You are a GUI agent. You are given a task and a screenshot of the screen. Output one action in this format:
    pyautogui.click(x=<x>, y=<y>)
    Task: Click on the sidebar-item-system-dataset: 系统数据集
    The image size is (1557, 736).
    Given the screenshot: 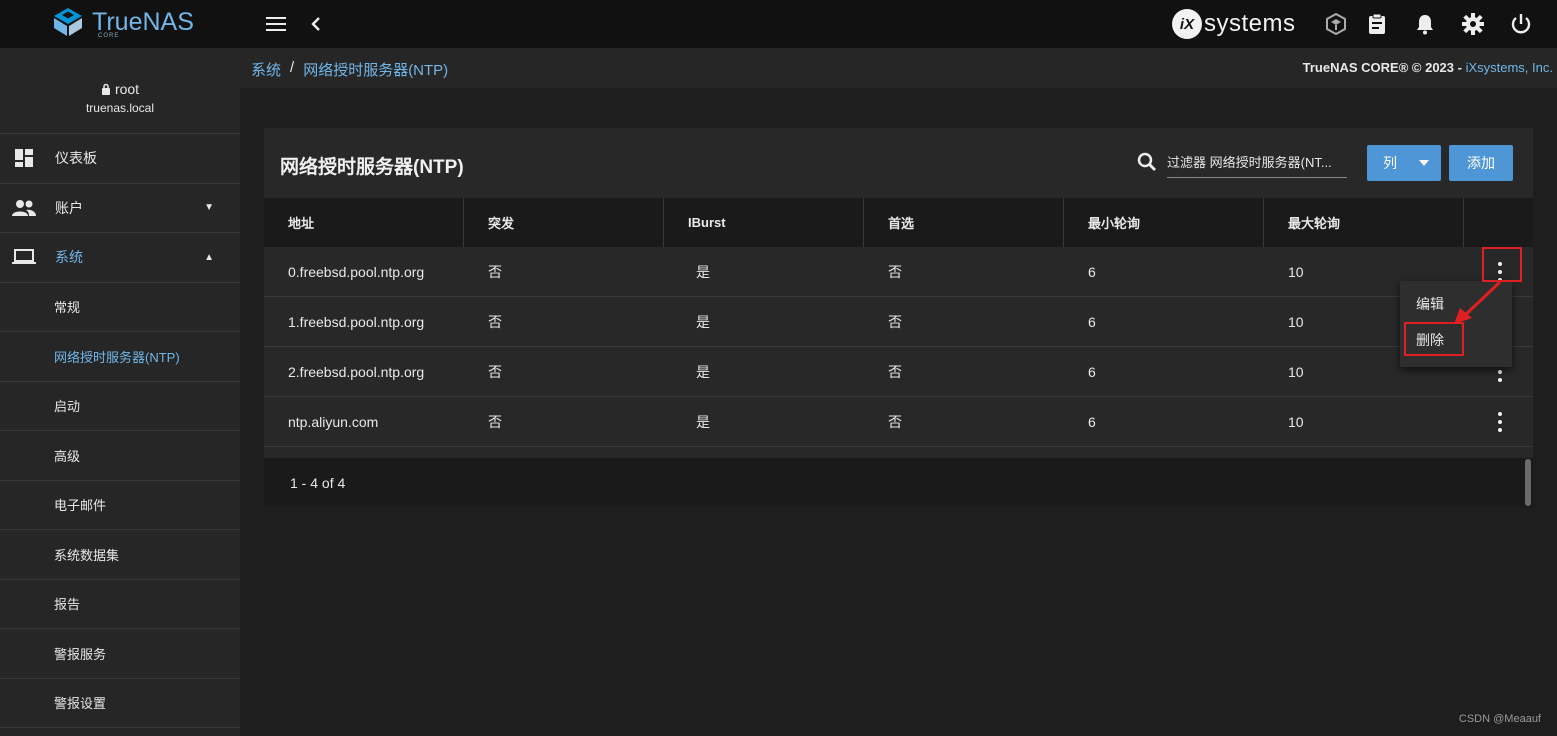 What is the action you would take?
    pyautogui.click(x=120, y=555)
    